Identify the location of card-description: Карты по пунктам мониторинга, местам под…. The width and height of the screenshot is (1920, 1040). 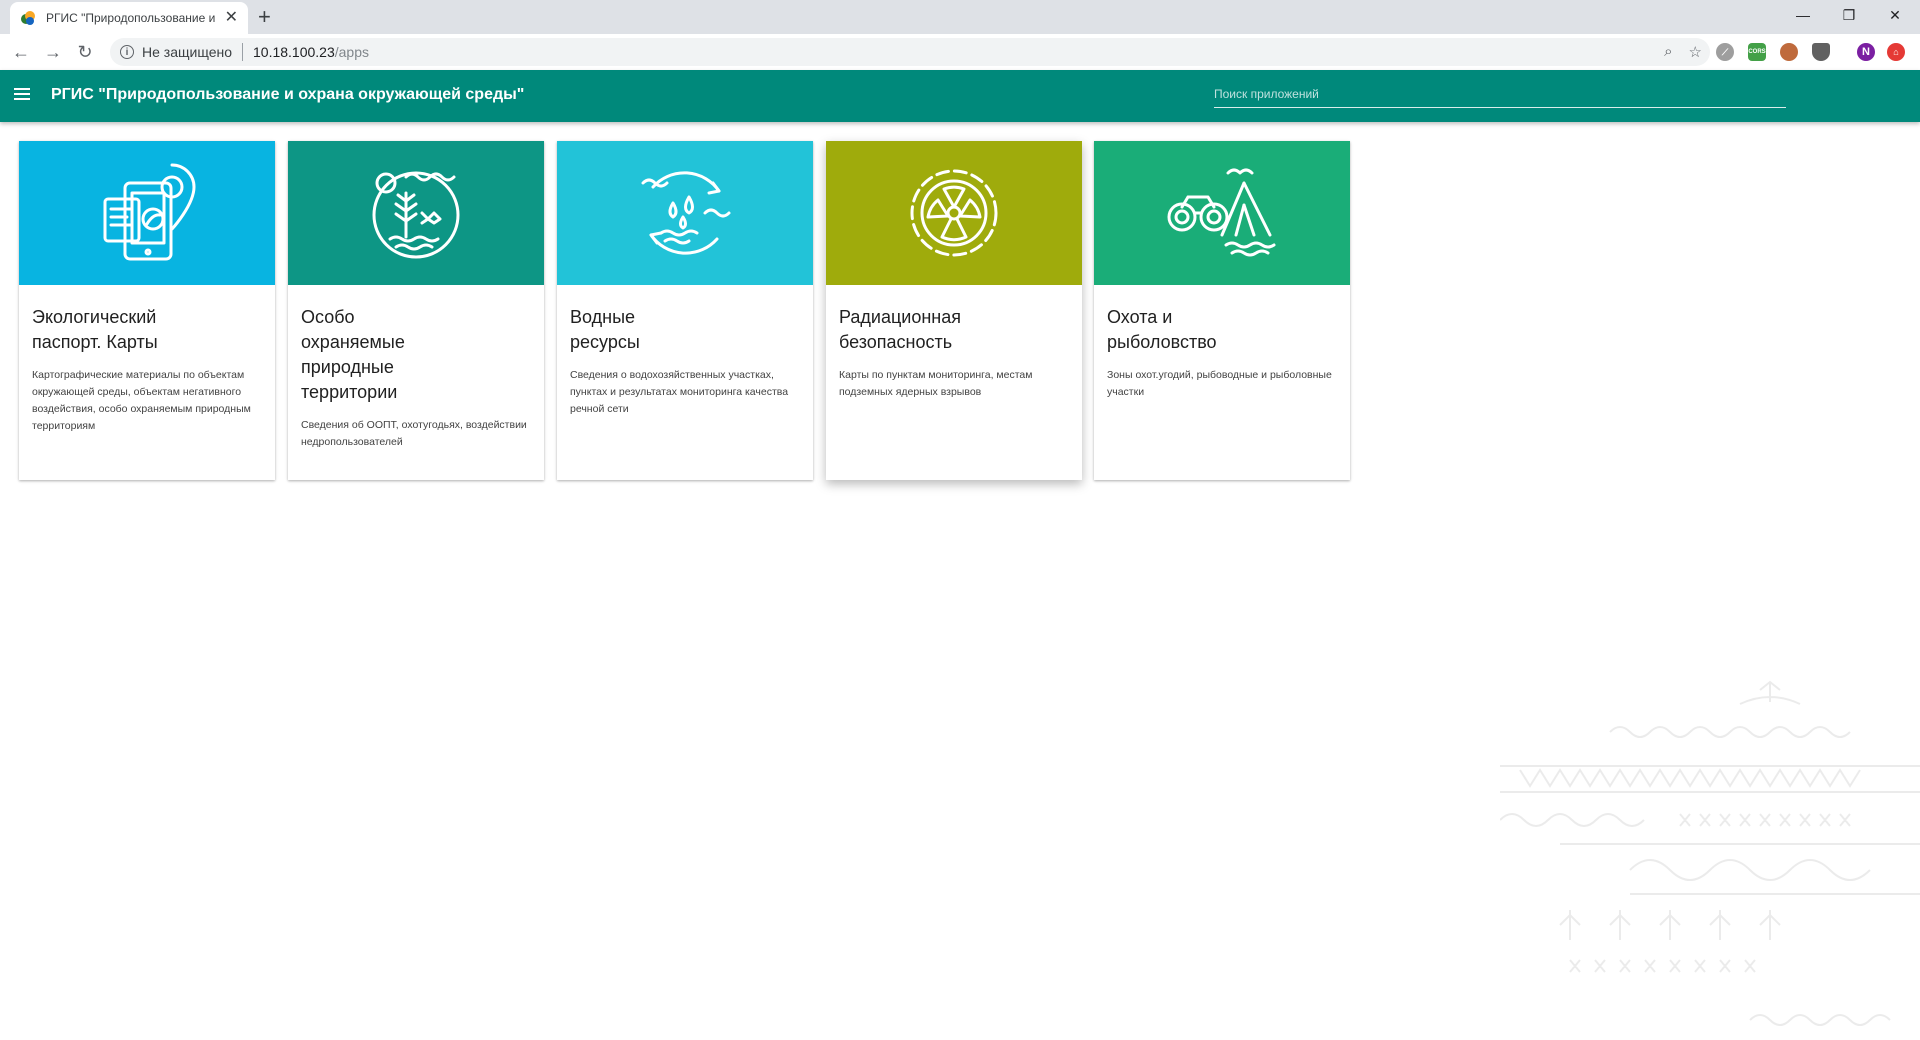
(936, 383).